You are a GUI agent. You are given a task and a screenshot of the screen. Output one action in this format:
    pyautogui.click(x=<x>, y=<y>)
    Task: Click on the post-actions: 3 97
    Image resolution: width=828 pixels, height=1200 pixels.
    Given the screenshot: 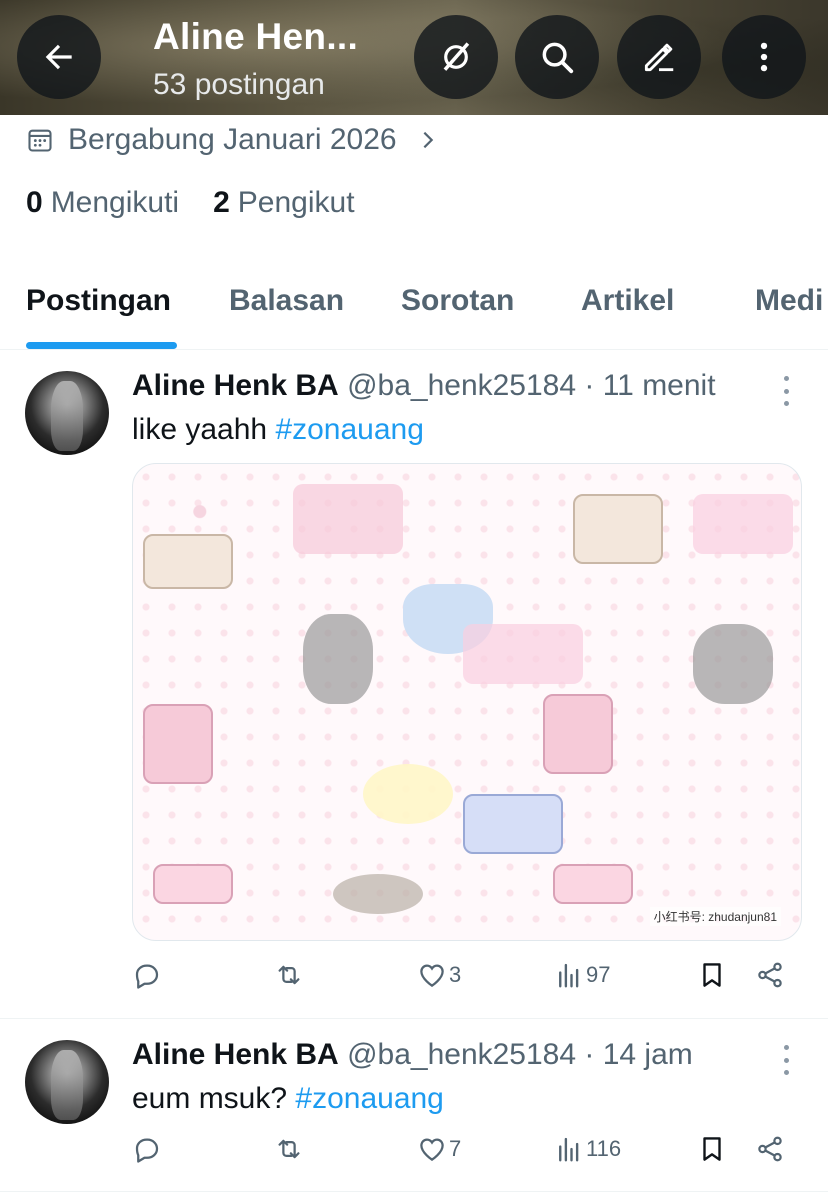 What is the action you would take?
    pyautogui.click(x=462, y=980)
    